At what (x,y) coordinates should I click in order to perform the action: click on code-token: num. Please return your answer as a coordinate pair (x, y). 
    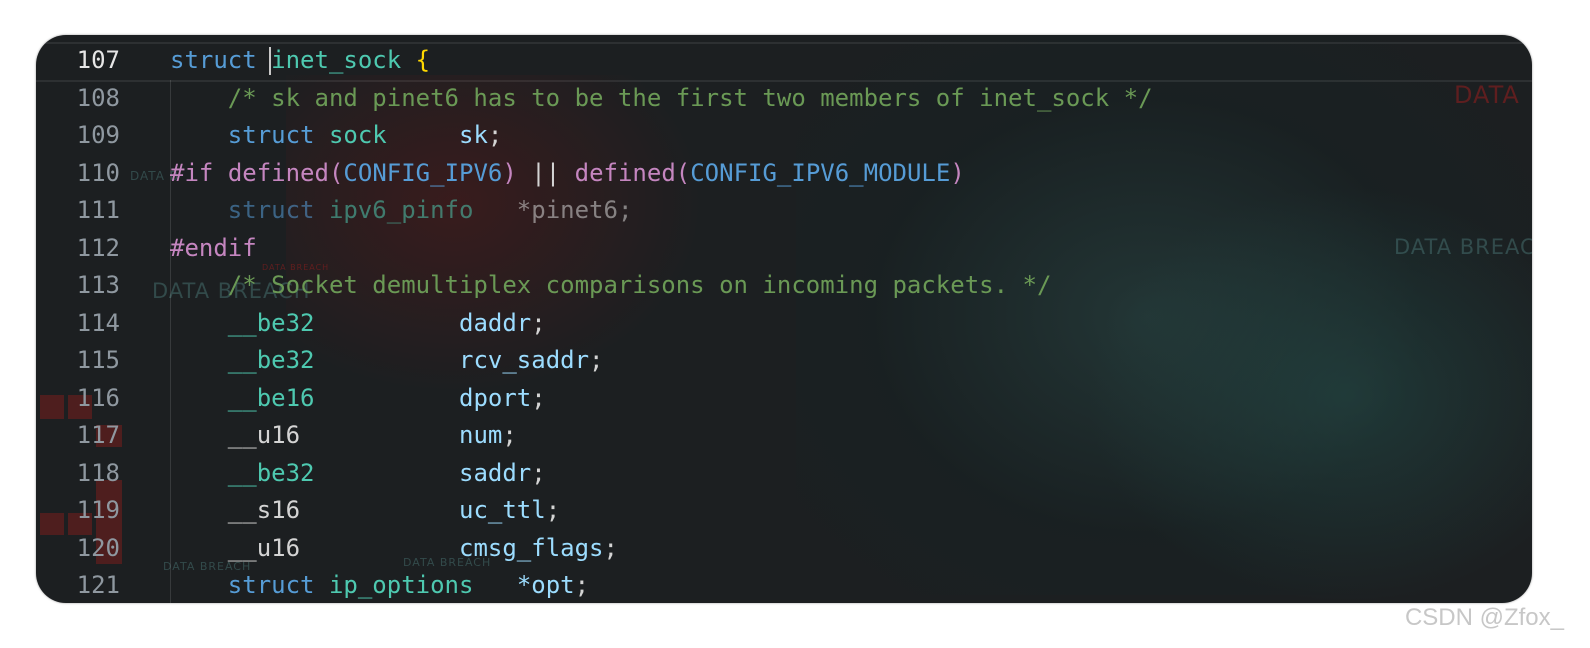
    Looking at the image, I should click on (481, 435).